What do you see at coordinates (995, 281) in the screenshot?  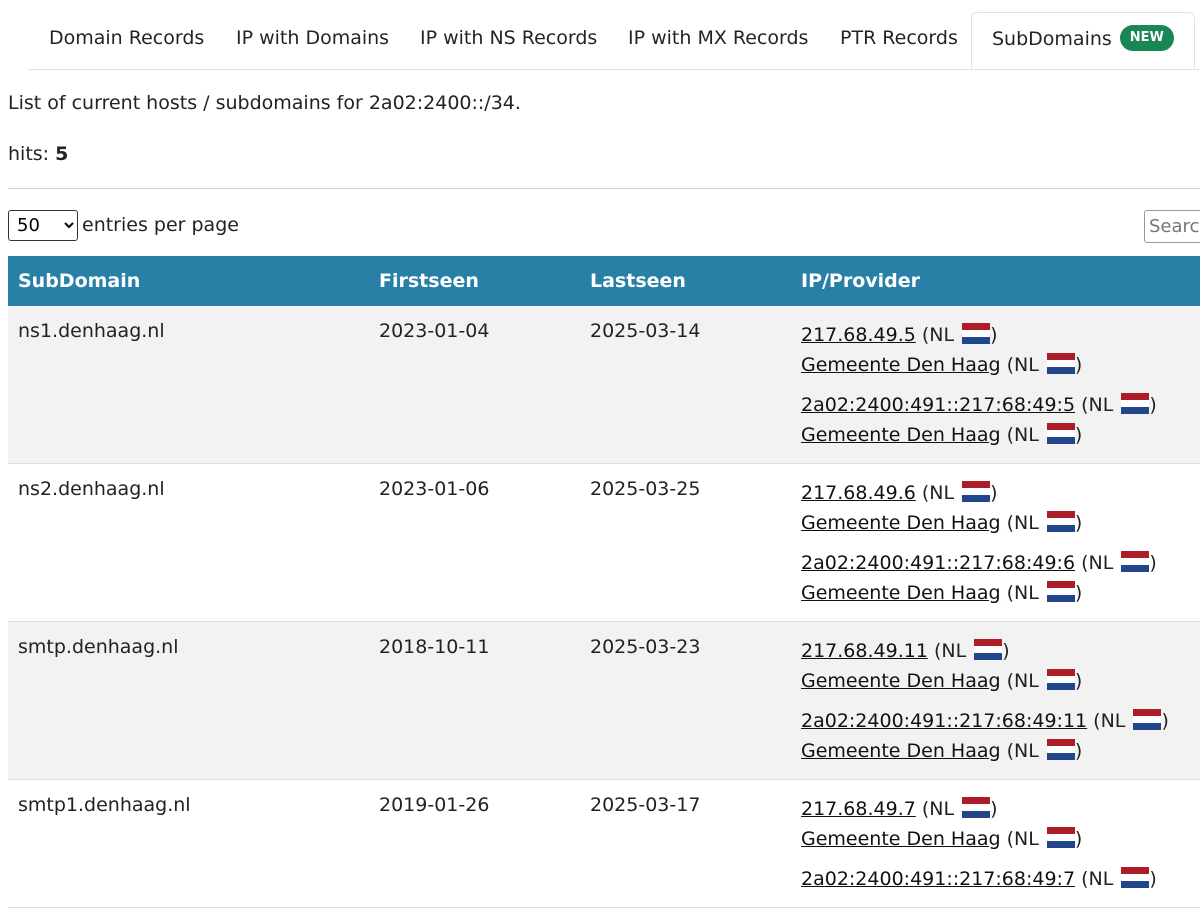 I see `column-header-ip-provider: IP/Provider` at bounding box center [995, 281].